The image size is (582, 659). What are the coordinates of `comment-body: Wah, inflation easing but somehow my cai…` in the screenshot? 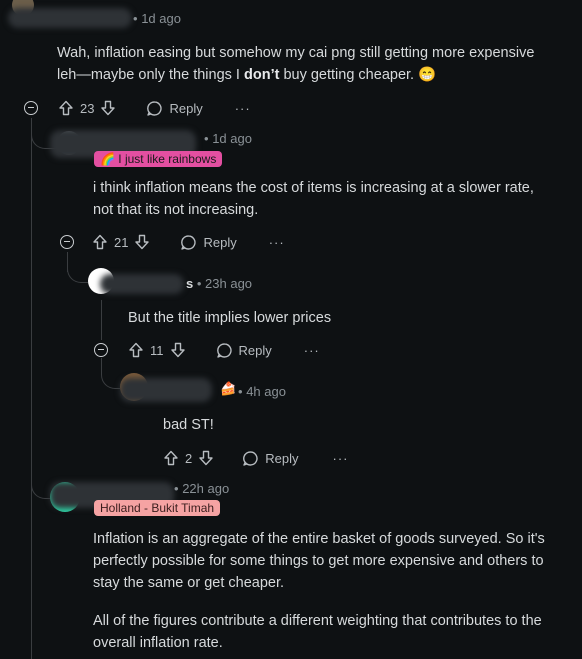 It's located at (297, 64).